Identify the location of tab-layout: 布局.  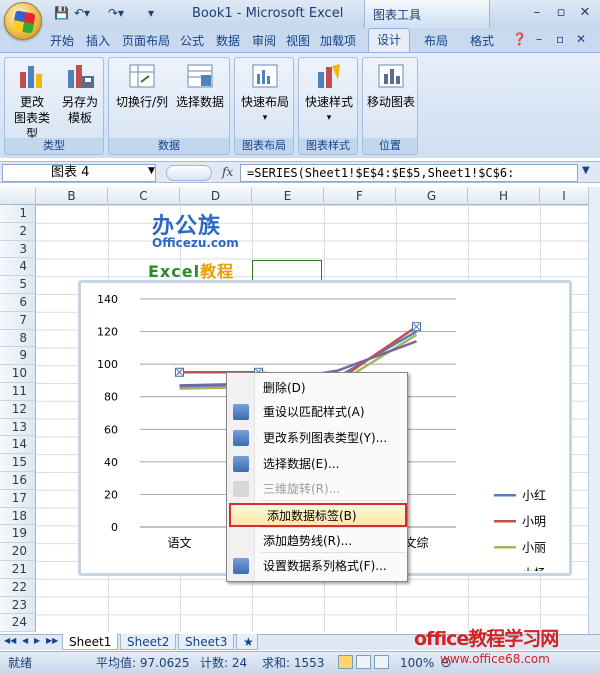
(436, 40).